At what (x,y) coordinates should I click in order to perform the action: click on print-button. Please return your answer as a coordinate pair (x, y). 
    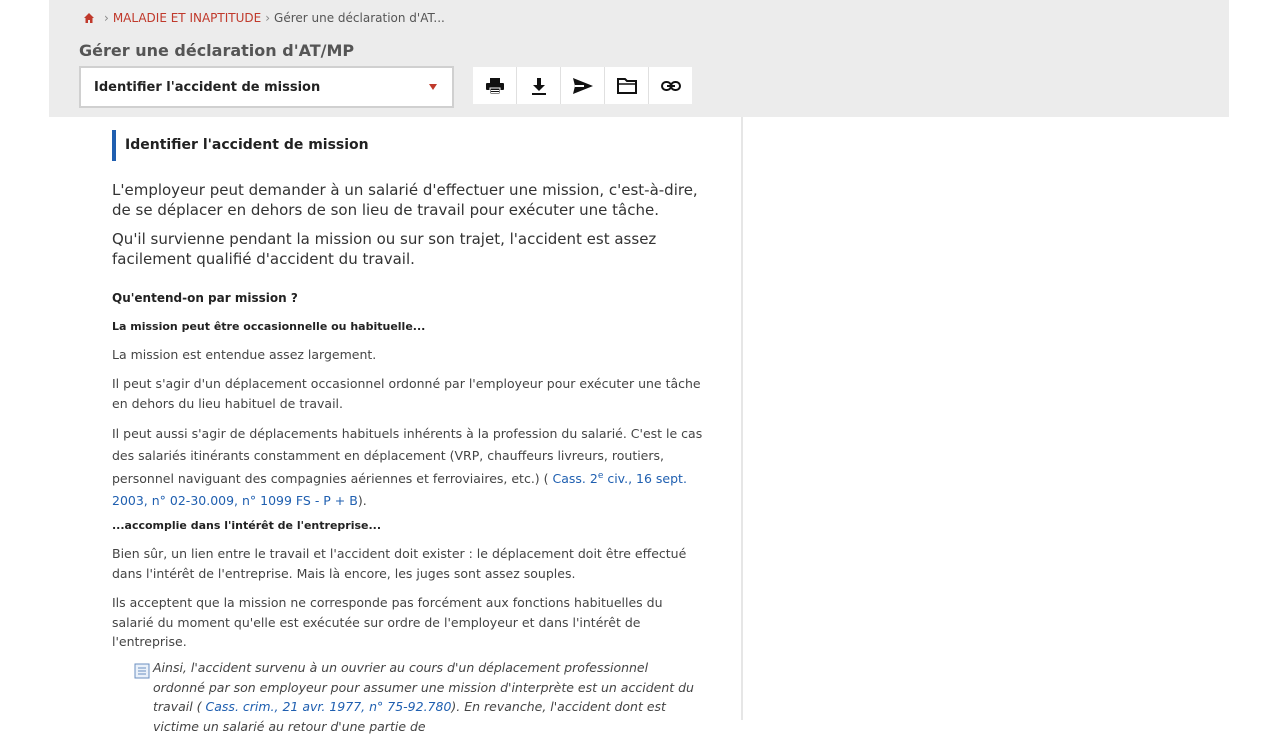
    Looking at the image, I should click on (495, 85).